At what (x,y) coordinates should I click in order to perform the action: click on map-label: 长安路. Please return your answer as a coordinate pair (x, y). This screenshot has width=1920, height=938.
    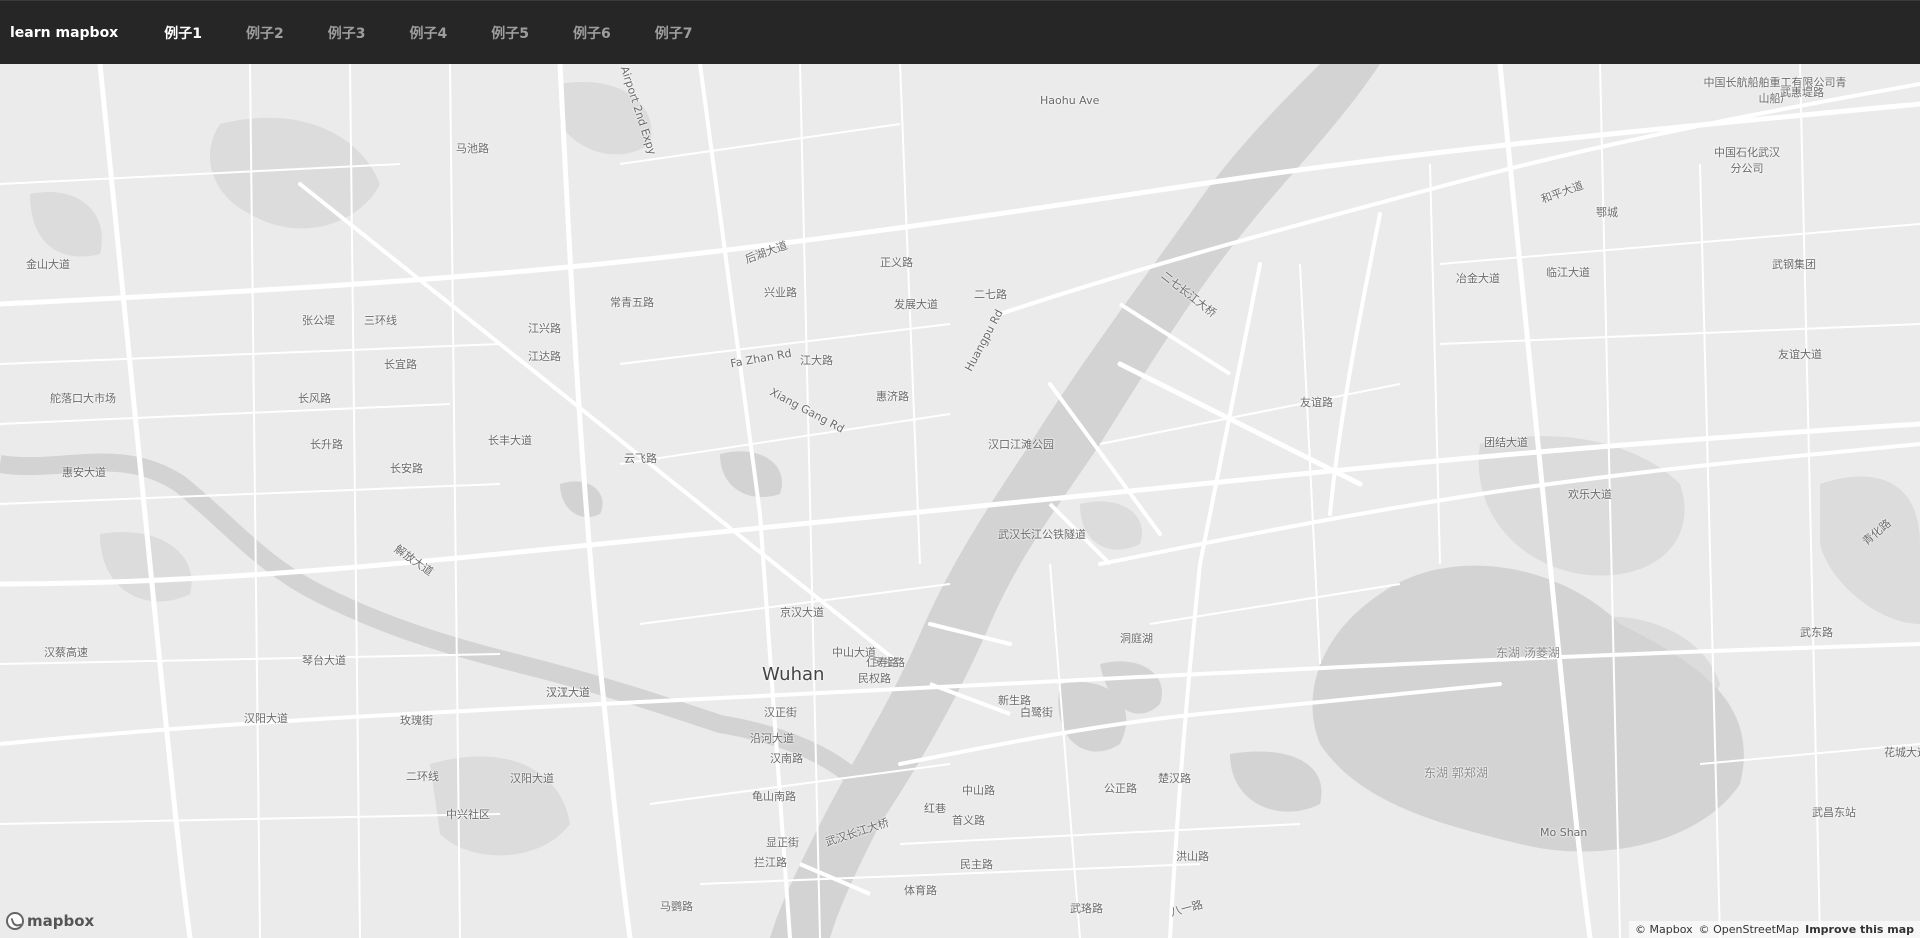
    Looking at the image, I should click on (406, 468).